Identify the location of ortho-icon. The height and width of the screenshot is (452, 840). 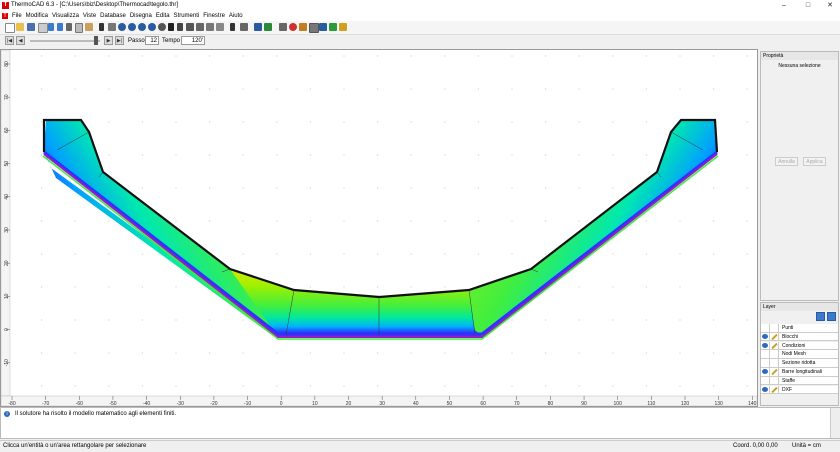
(268, 27).